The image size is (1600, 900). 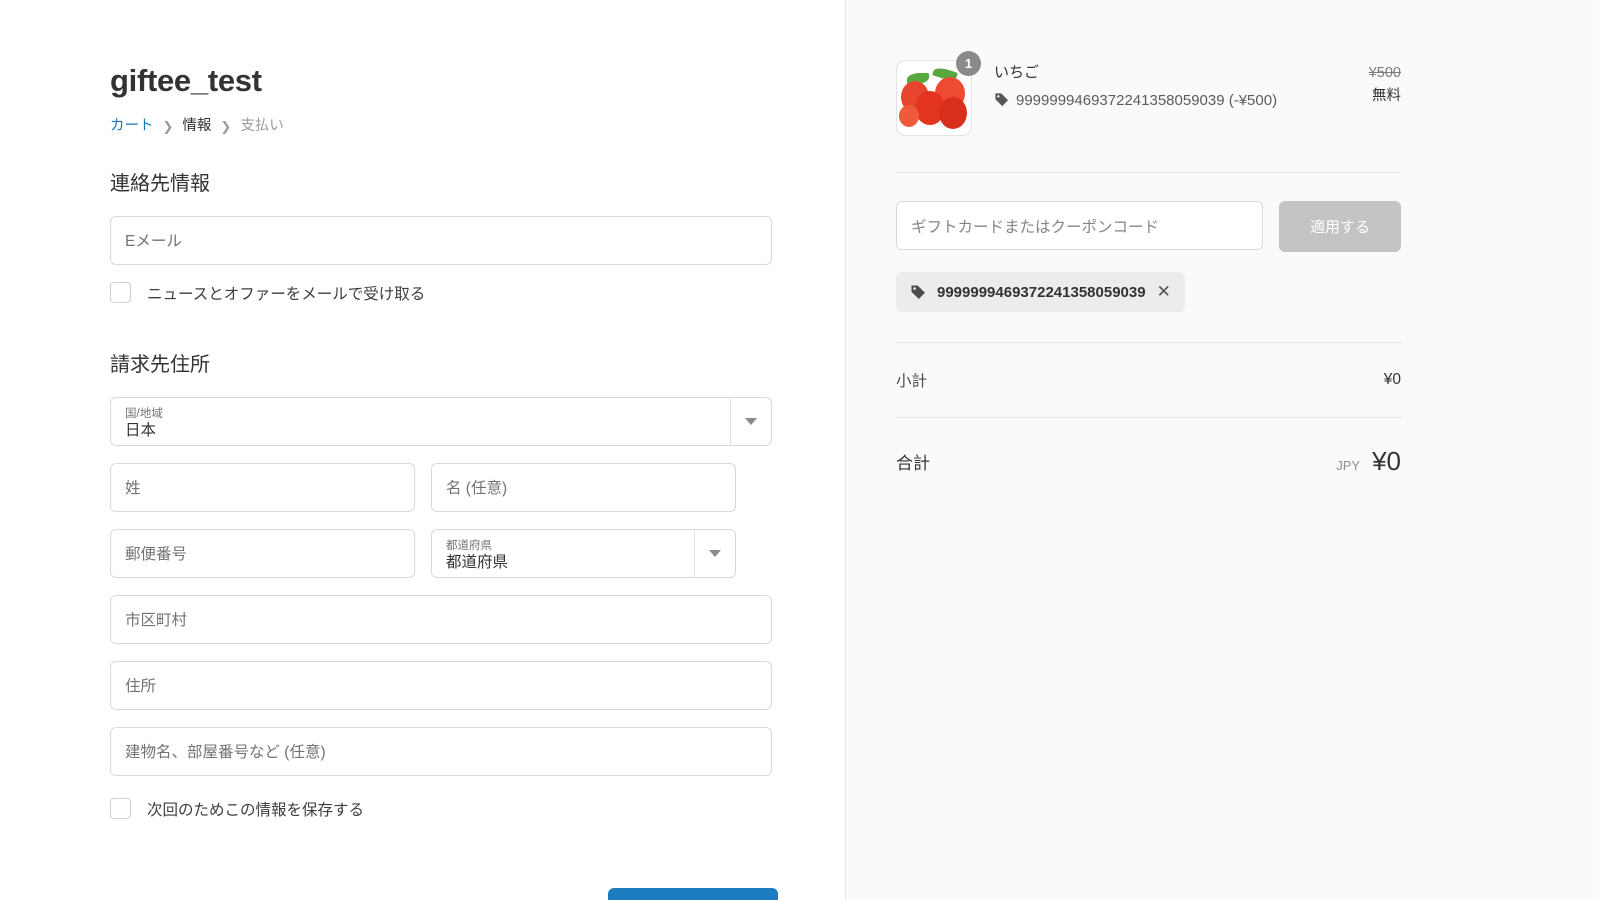 I want to click on newsletter-label: ニュースとオファーをメールで受け取る, so click(x=286, y=294).